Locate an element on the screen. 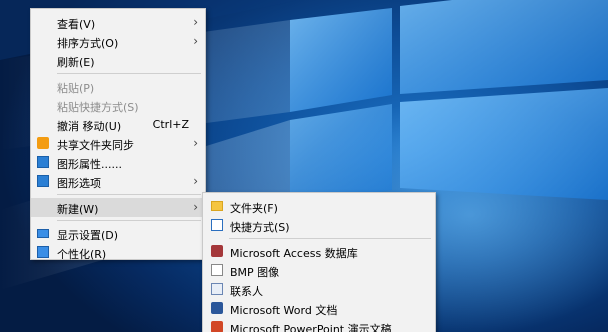 The width and height of the screenshot is (608, 332). menu-item-paste-shortcut: 粘贴快捷方式(S) is located at coordinates (118, 105).